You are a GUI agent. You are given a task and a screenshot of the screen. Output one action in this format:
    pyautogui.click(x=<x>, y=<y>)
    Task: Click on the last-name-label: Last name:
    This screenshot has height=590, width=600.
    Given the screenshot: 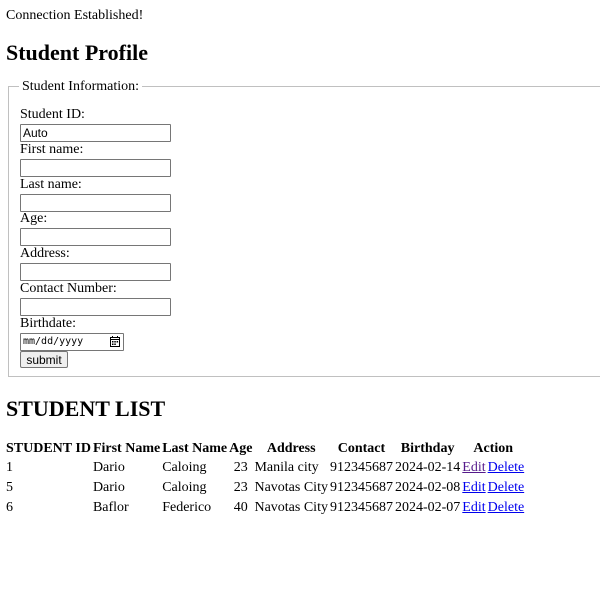 What is the action you would take?
    pyautogui.click(x=51, y=184)
    